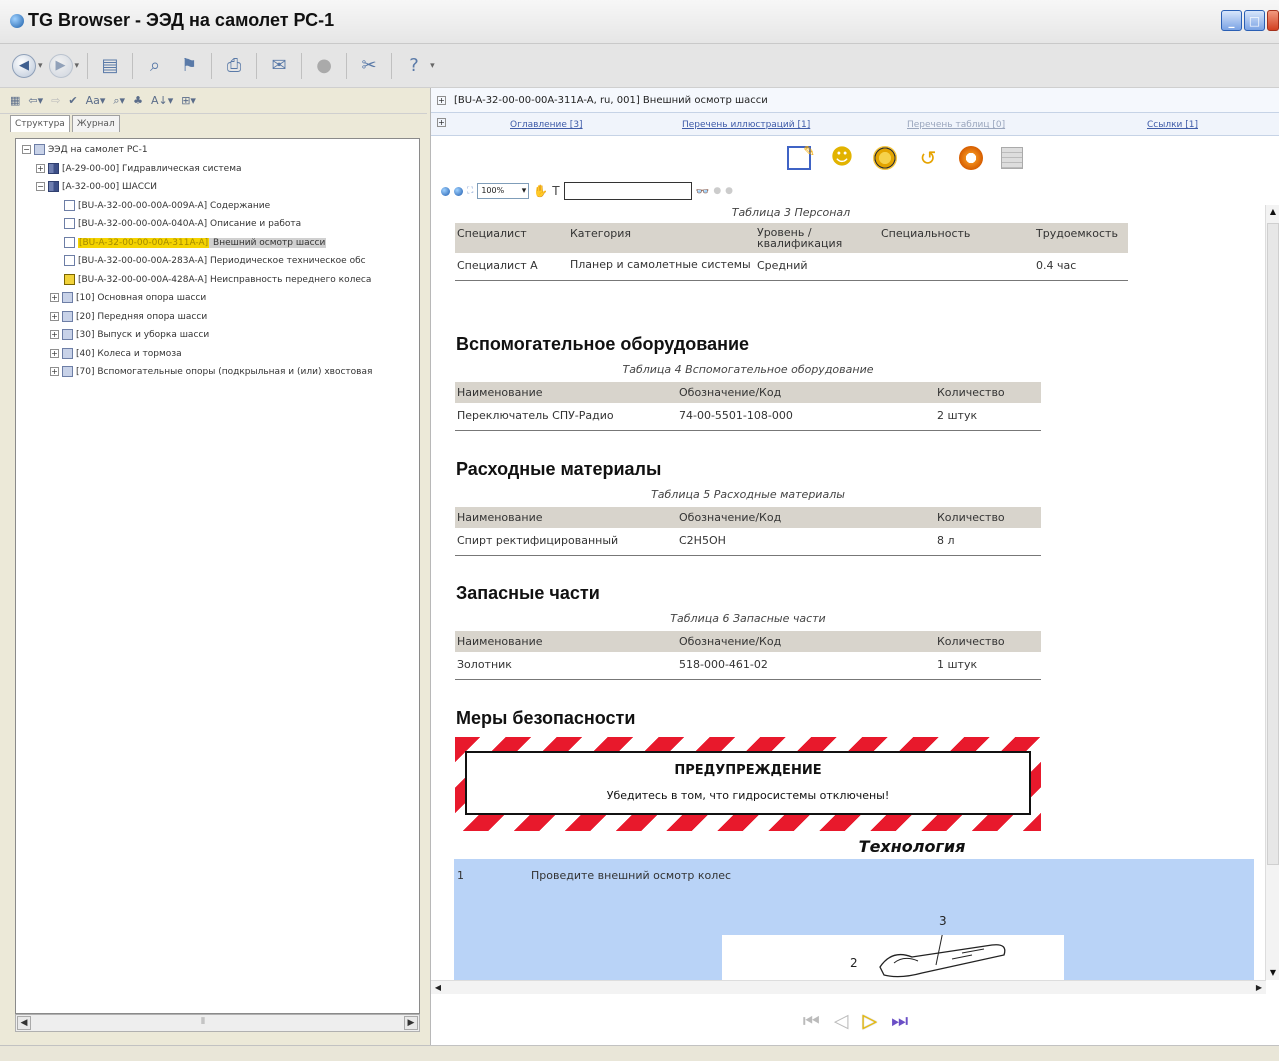 This screenshot has height=1061, width=1279. Describe the element at coordinates (639, 1053) in the screenshot. I see `status-bar` at that location.